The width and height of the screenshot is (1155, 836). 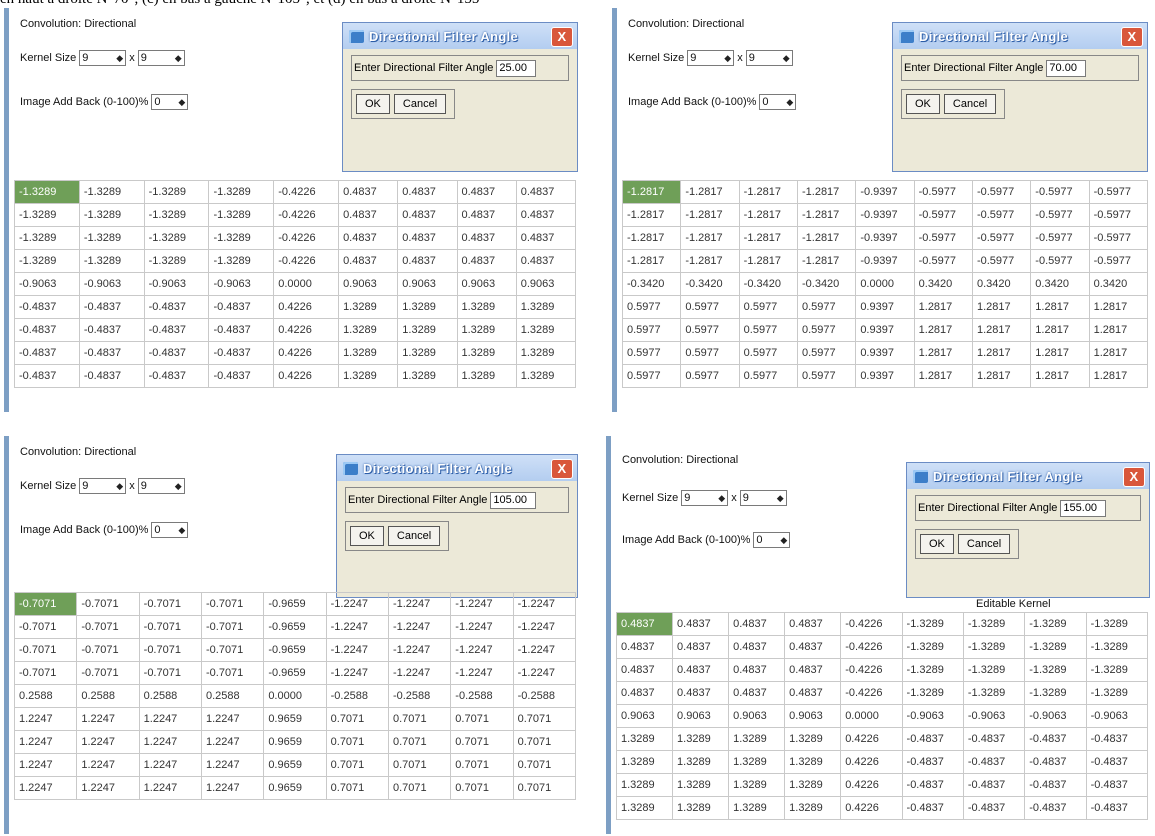 What do you see at coordinates (757, 716) in the screenshot?
I see `kernel-cell: 0.9063` at bounding box center [757, 716].